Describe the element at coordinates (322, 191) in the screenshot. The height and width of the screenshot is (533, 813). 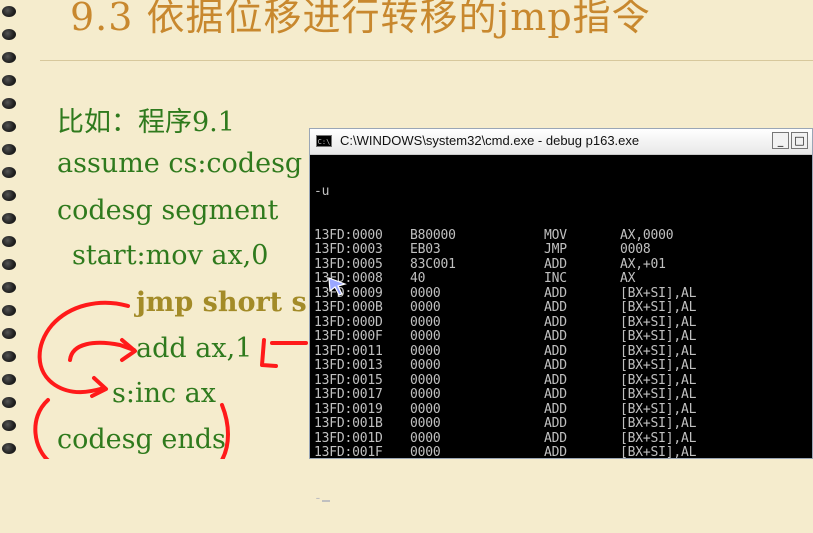
I see `debug-prompt: -u` at that location.